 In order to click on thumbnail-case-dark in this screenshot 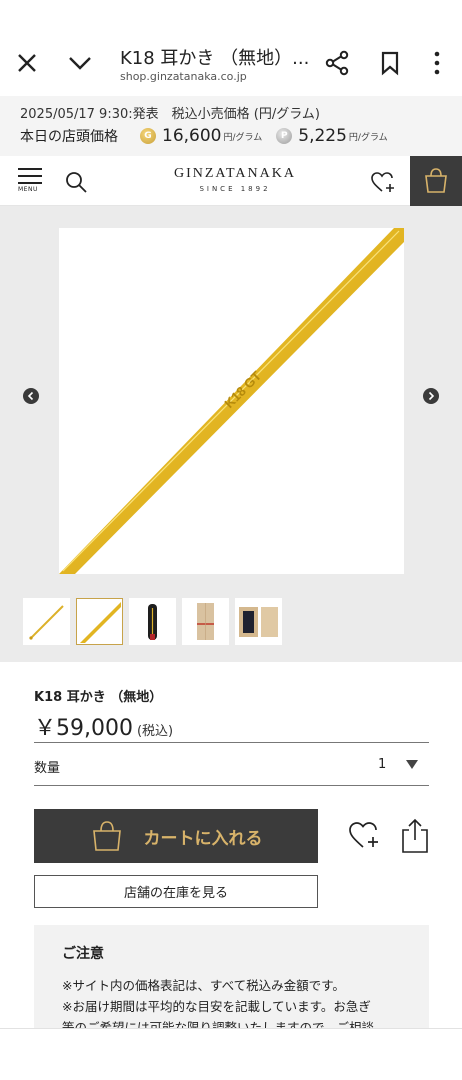, I will do `click(152, 622)`.